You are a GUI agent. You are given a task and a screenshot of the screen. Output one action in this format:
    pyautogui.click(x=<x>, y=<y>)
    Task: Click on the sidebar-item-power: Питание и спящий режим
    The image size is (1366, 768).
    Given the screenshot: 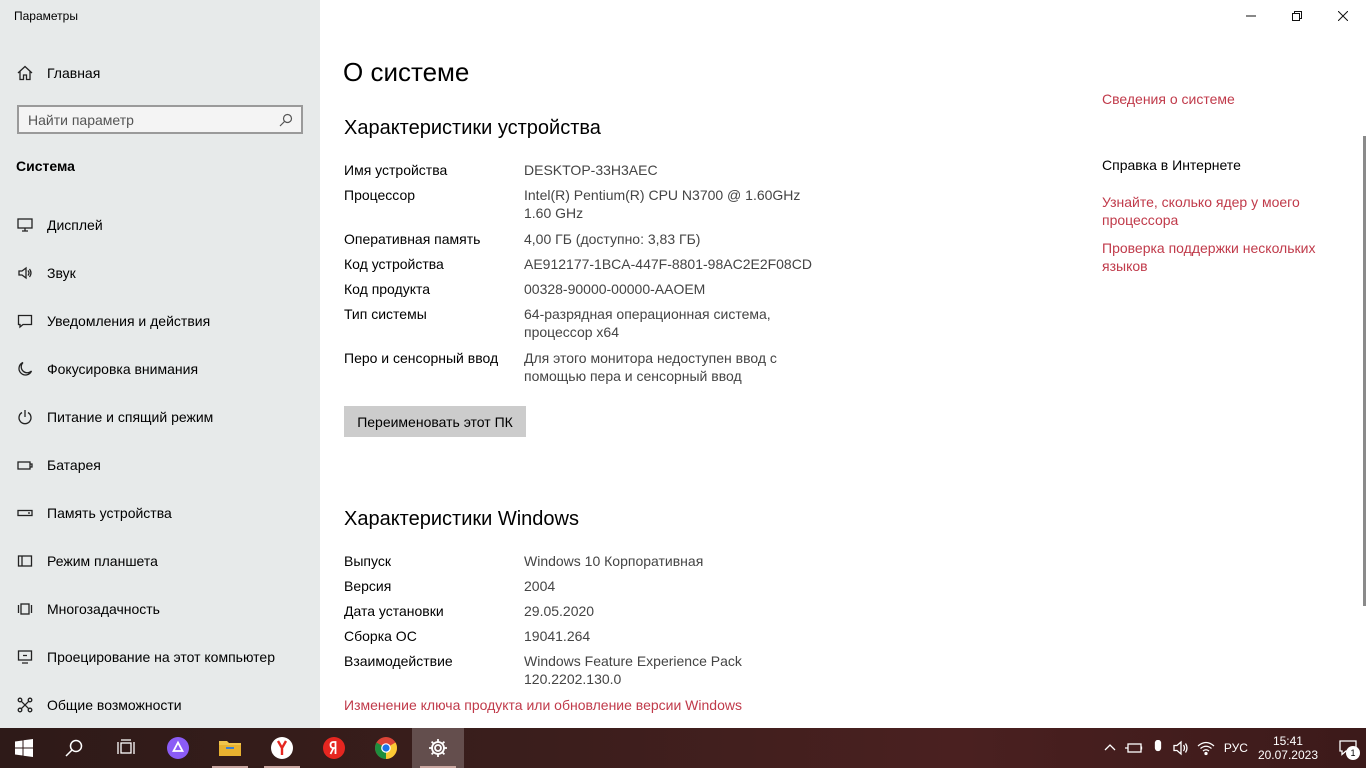 What is the action you would take?
    pyautogui.click(x=160, y=417)
    